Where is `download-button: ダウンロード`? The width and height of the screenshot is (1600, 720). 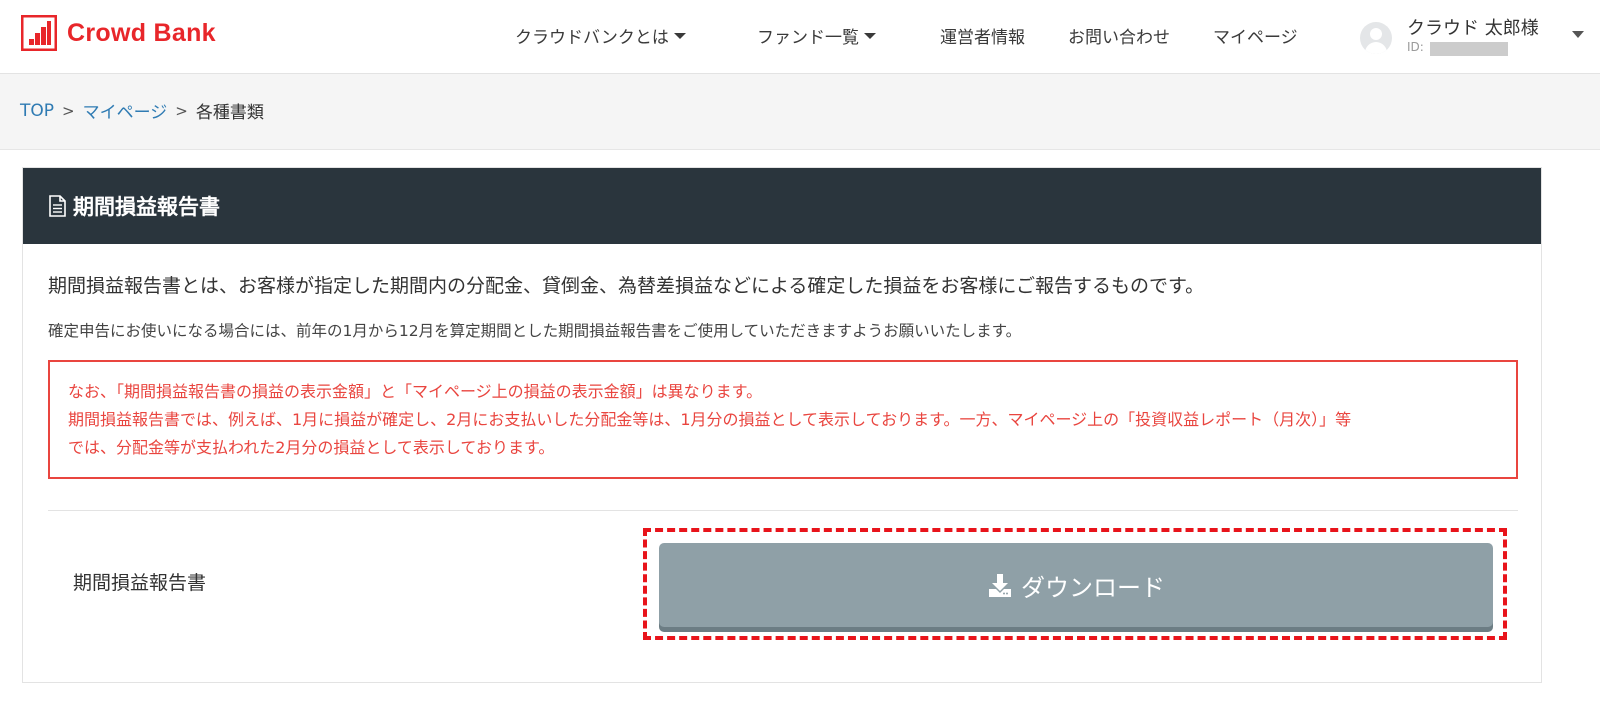 download-button: ダウンロード is located at coordinates (1076, 585).